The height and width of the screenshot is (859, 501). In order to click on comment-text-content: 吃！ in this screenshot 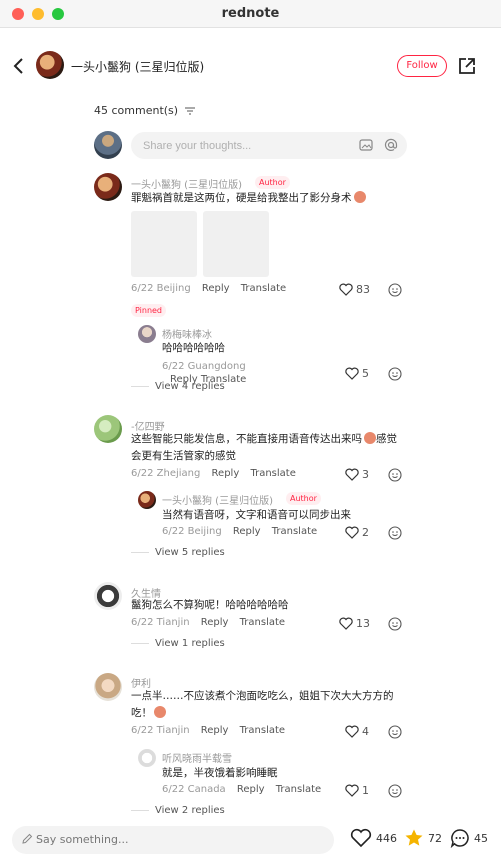, I will do `click(141, 713)`.